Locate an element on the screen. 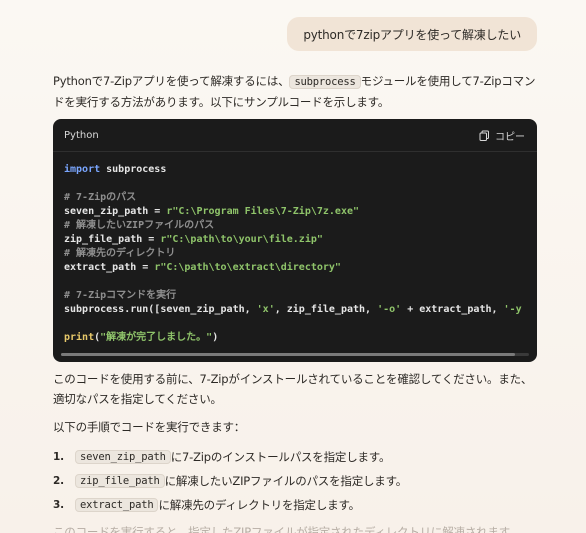  code-line: # 7-Zipのパス is located at coordinates (295, 198).